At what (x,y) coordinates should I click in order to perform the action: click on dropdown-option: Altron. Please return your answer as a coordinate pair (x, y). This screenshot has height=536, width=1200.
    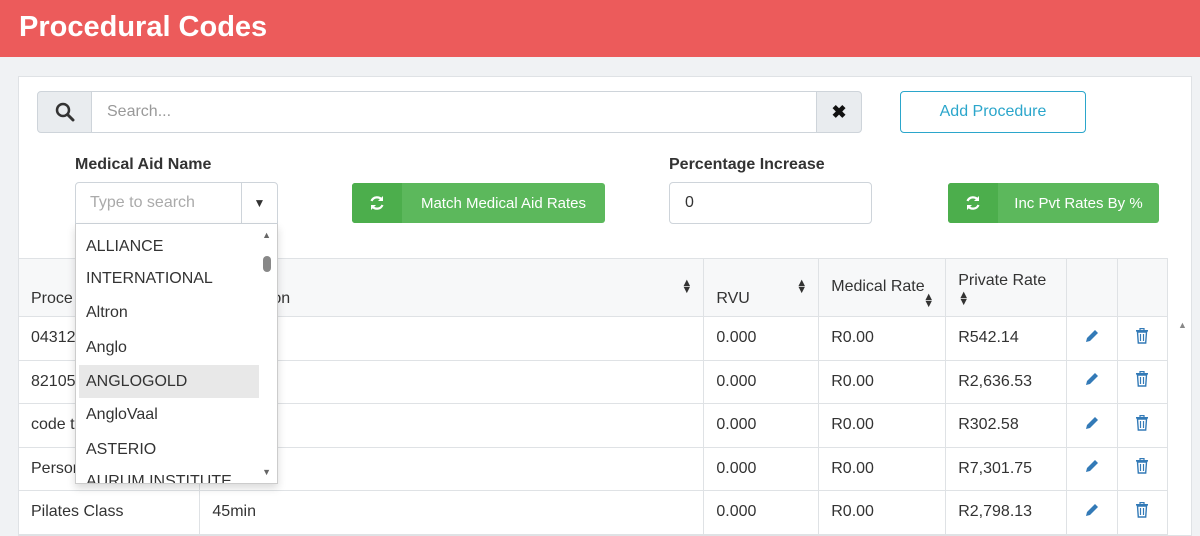
    Looking at the image, I should click on (169, 312).